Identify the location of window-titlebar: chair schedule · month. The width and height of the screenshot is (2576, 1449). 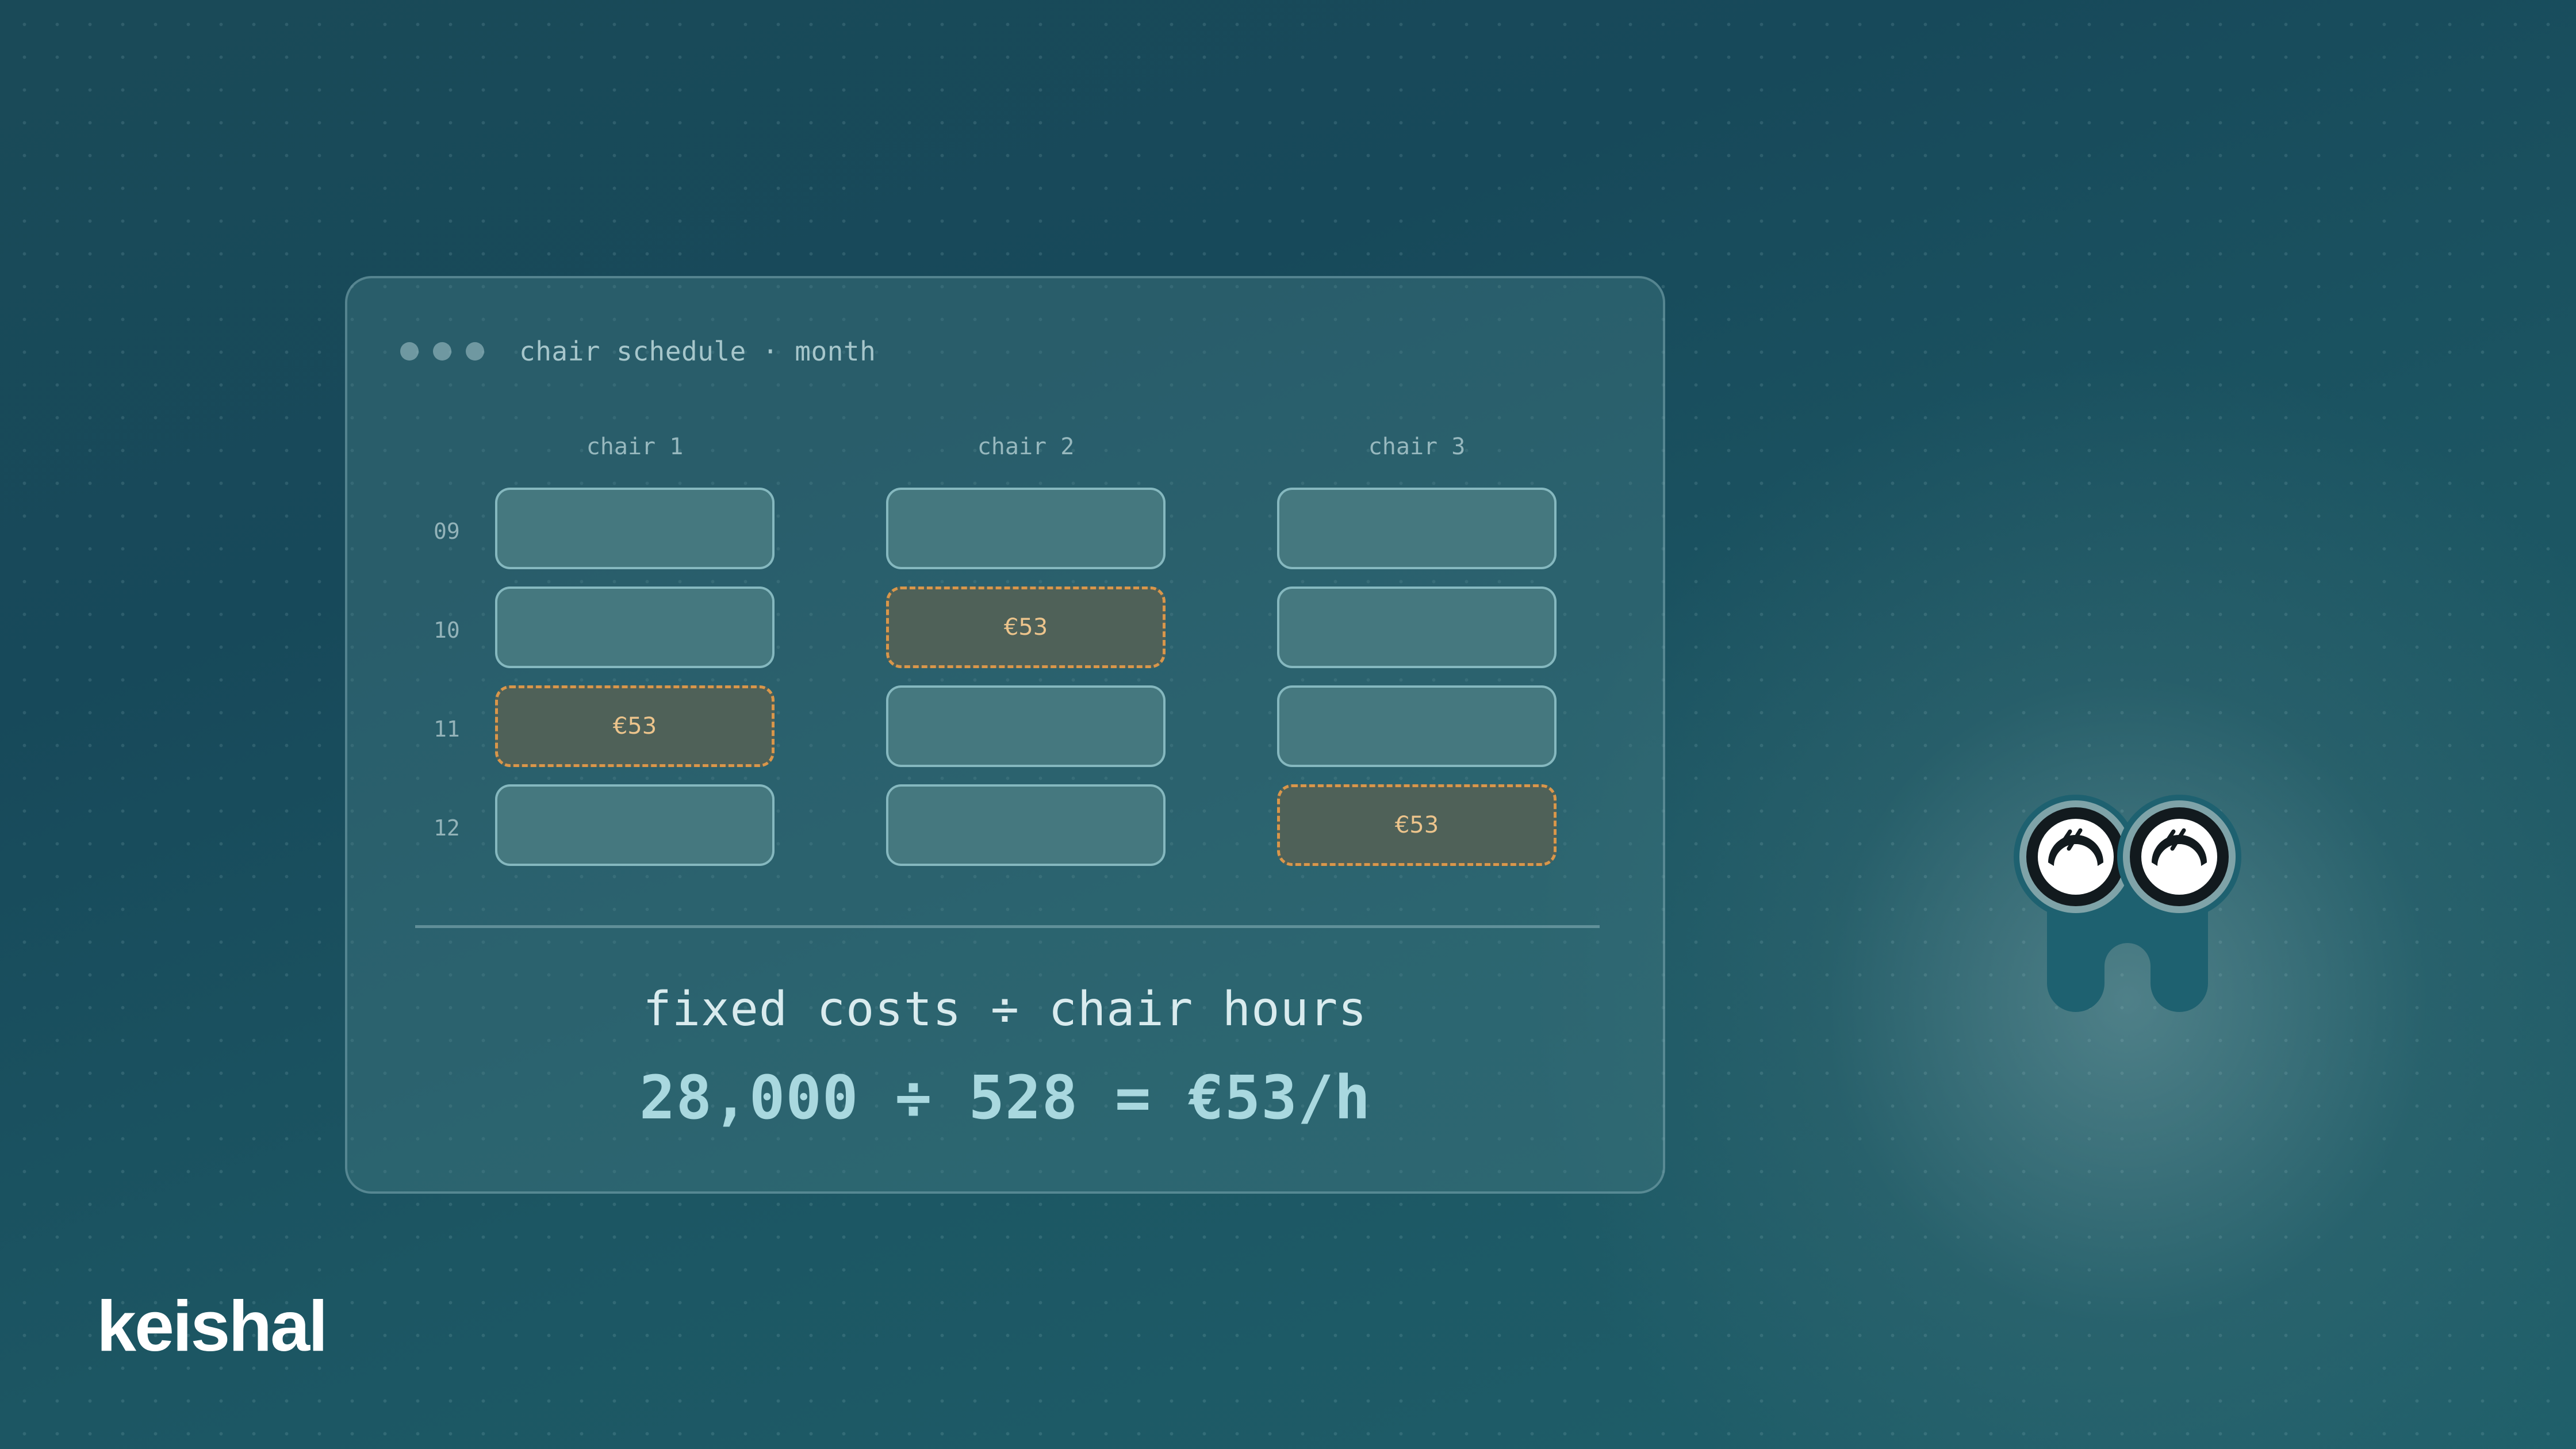
(638, 351).